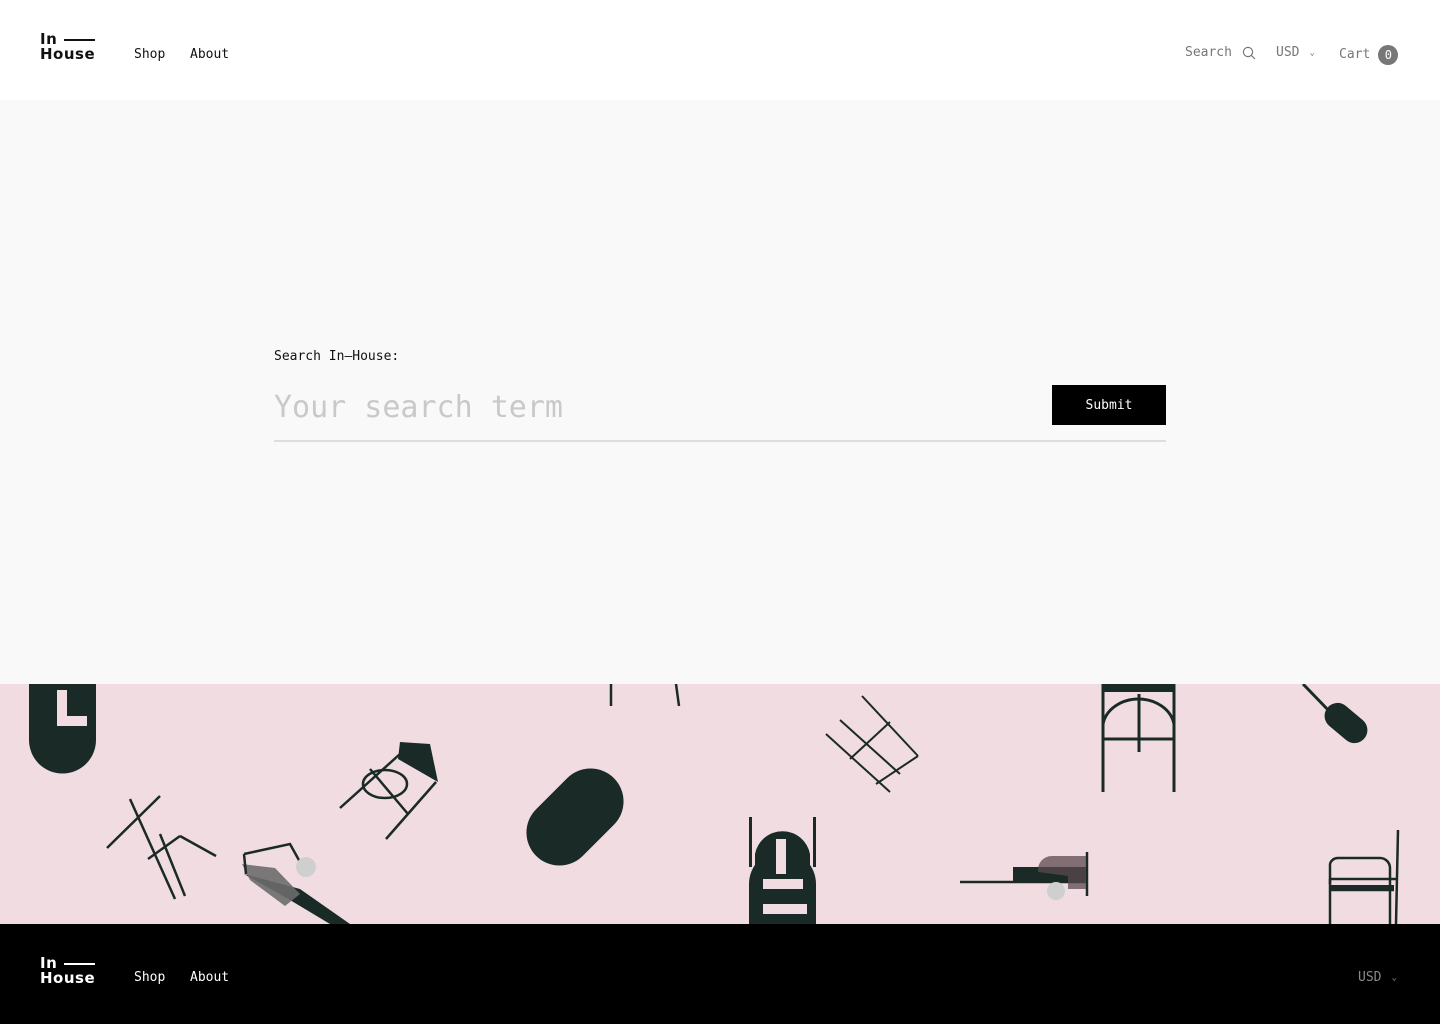  I want to click on search-icon, so click(1249, 53).